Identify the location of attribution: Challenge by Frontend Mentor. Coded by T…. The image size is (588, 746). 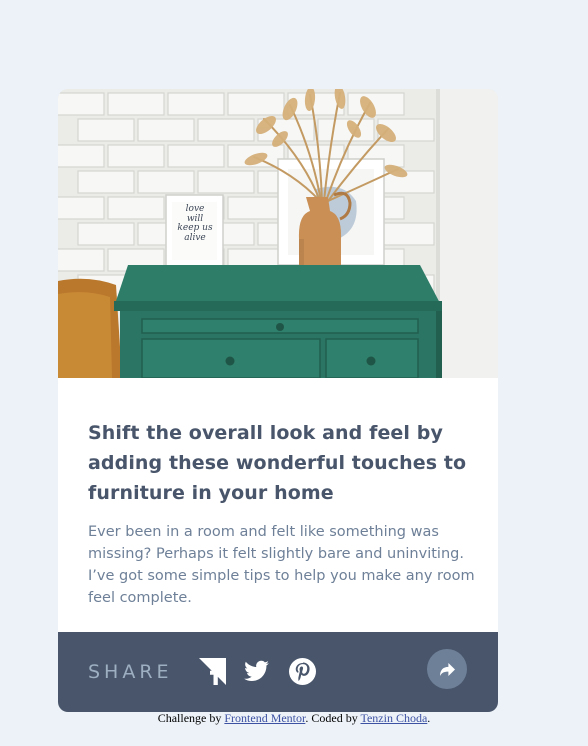
(294, 718).